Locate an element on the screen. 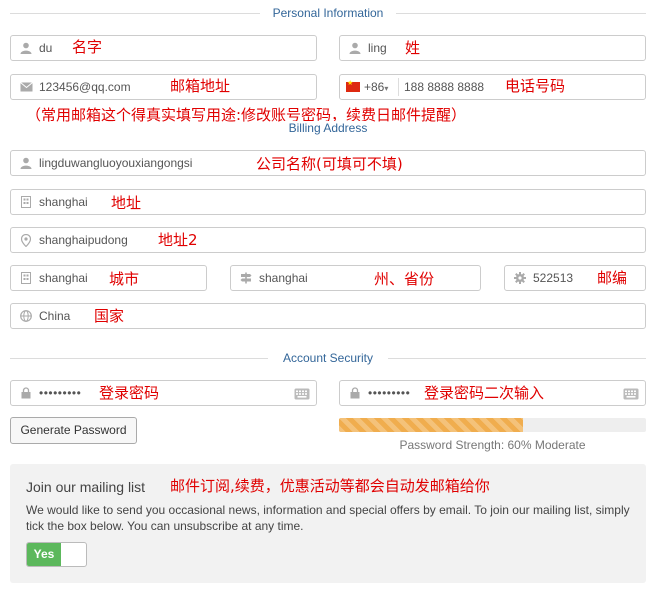 The width and height of the screenshot is (648, 597). mailing-annotation: 邮件订阅,续费，优惠活动等都会自动发邮箱给你 is located at coordinates (330, 486).